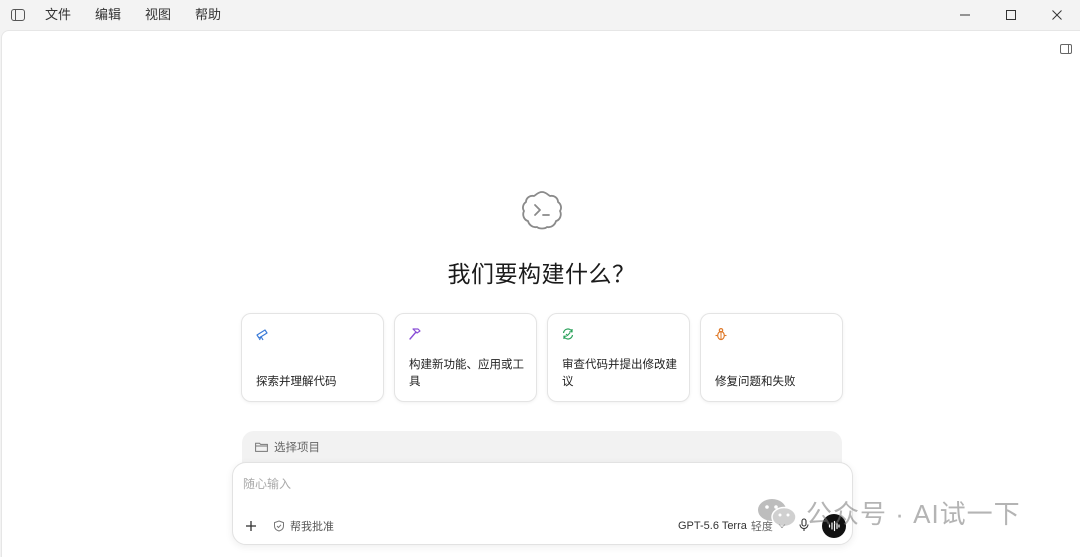  What do you see at coordinates (61, 15) in the screenshot?
I see `menu-file: 文件` at bounding box center [61, 15].